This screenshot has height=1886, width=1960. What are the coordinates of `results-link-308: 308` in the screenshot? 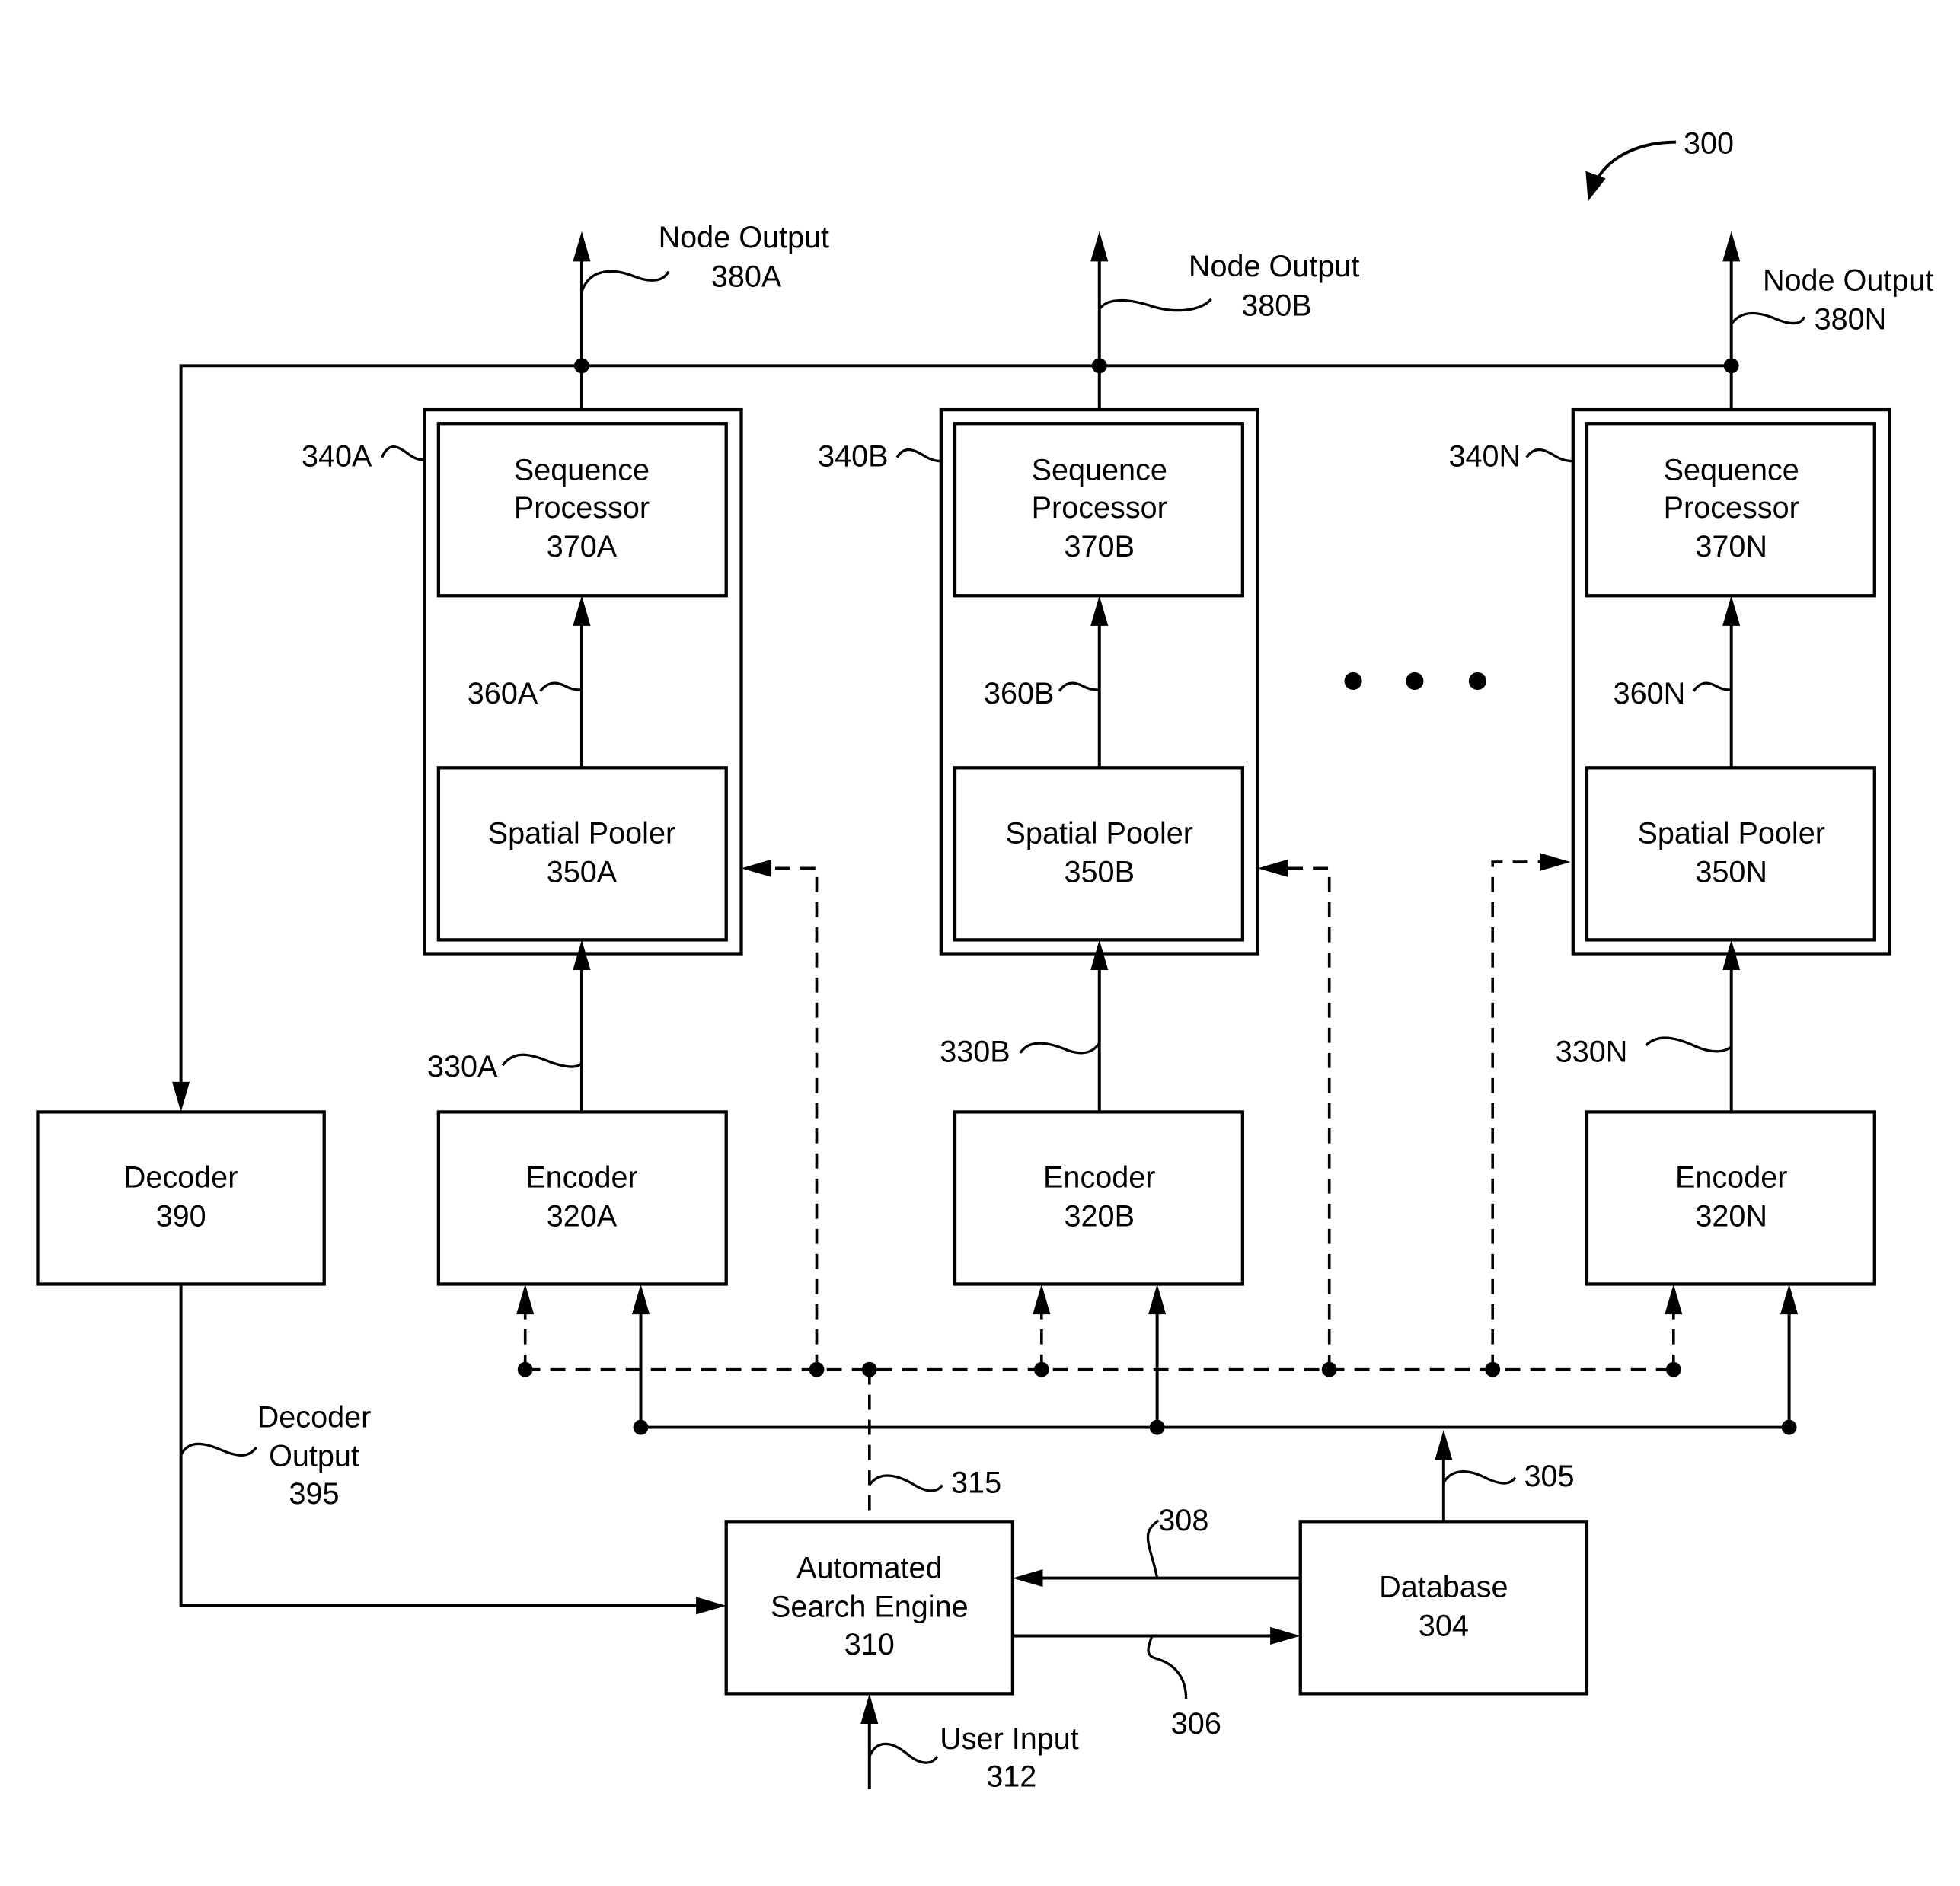 It's located at (1157, 1546).